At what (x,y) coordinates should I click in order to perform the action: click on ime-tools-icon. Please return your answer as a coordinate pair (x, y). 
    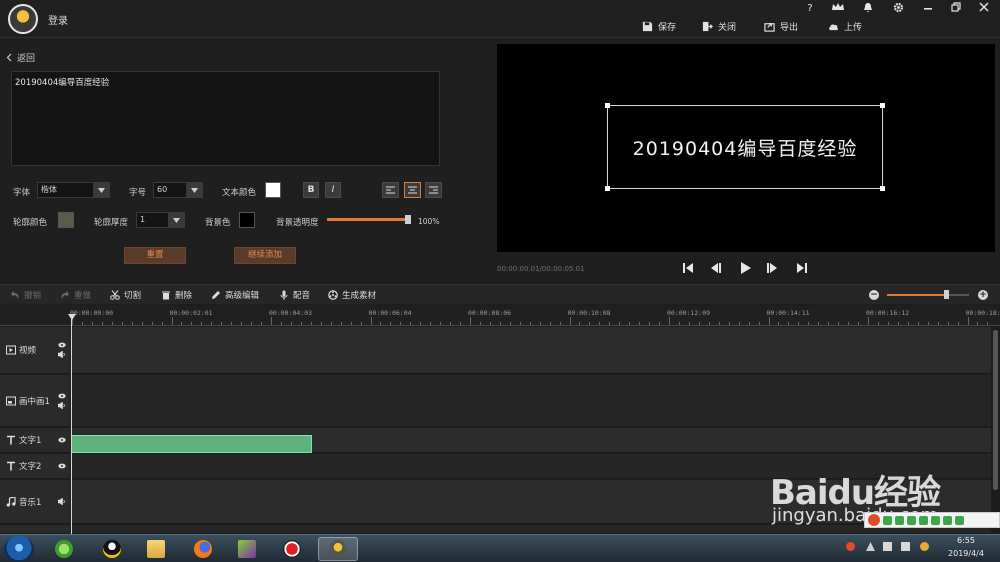
    Looking at the image, I should click on (959, 520).